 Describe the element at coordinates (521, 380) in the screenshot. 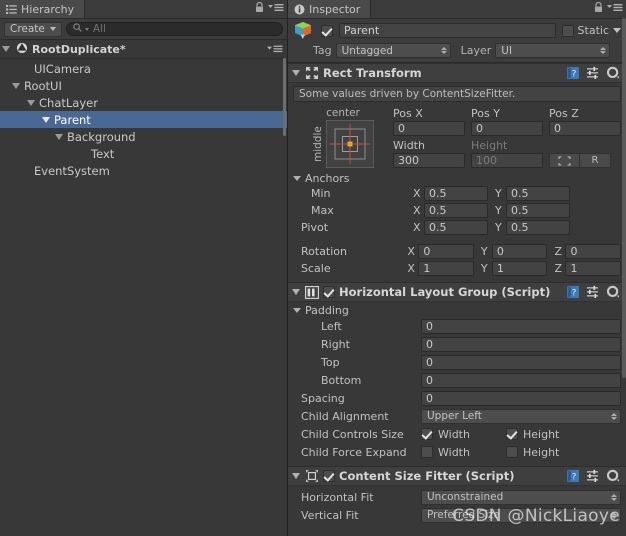

I see `padding-bottom-input: 0` at that location.